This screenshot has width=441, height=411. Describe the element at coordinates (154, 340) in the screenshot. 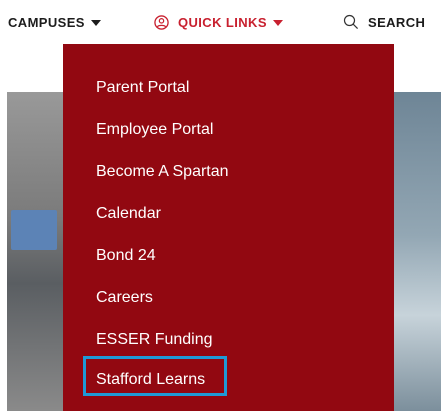

I see `menu-item-esser-funding: ESSER Funding` at that location.